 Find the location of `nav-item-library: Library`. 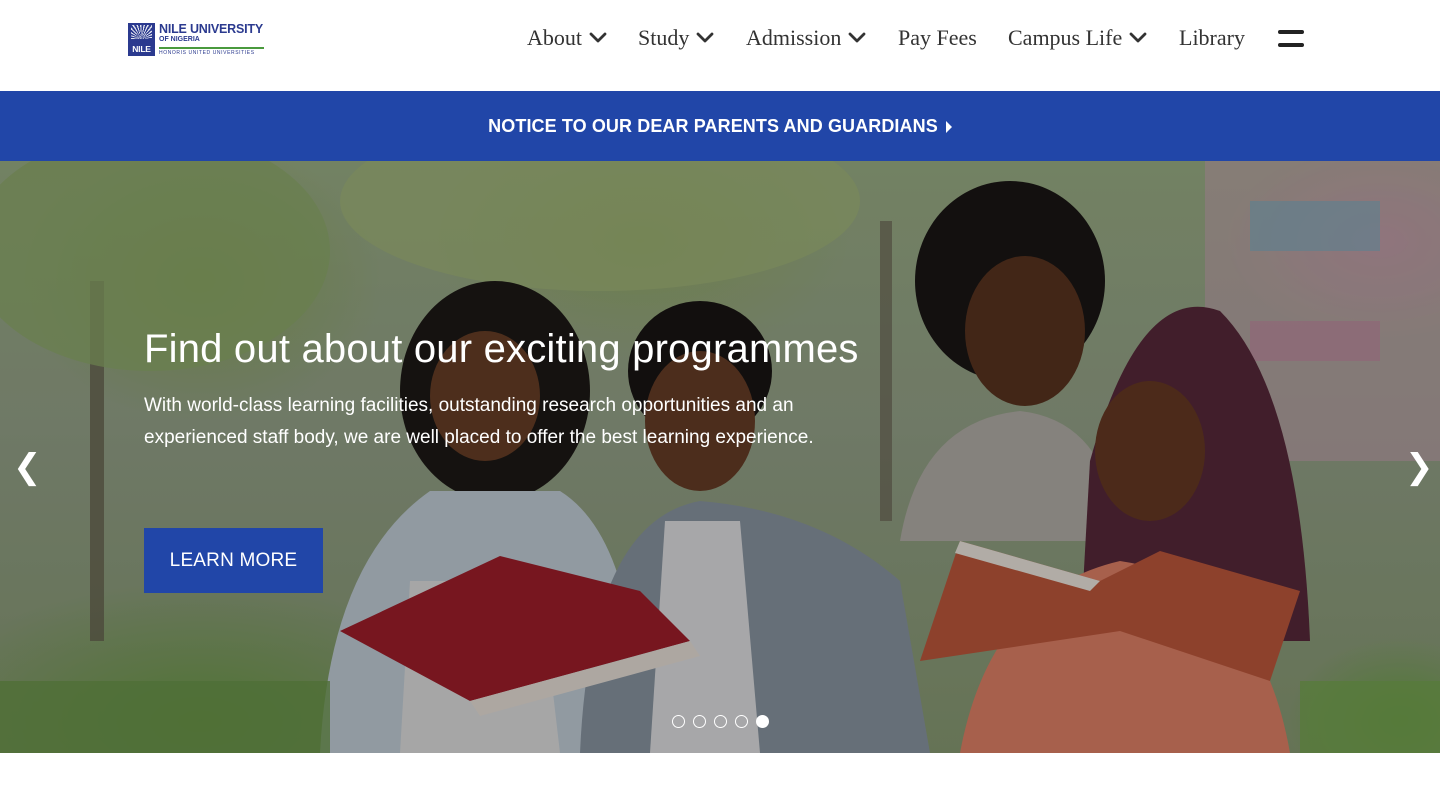

nav-item-library: Library is located at coordinates (1212, 38).